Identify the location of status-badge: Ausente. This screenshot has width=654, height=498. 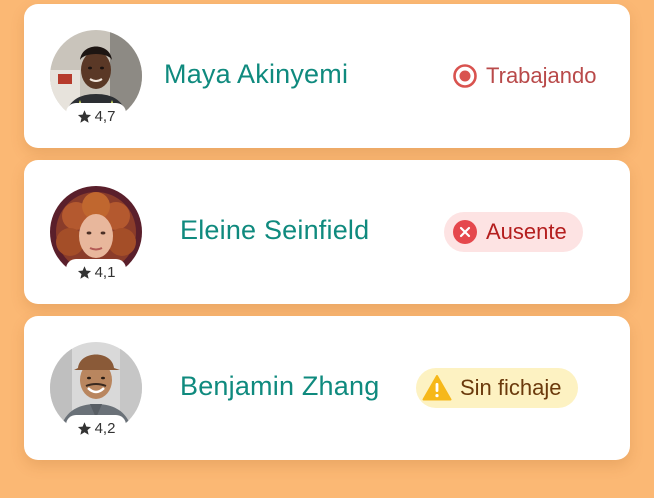
(513, 232).